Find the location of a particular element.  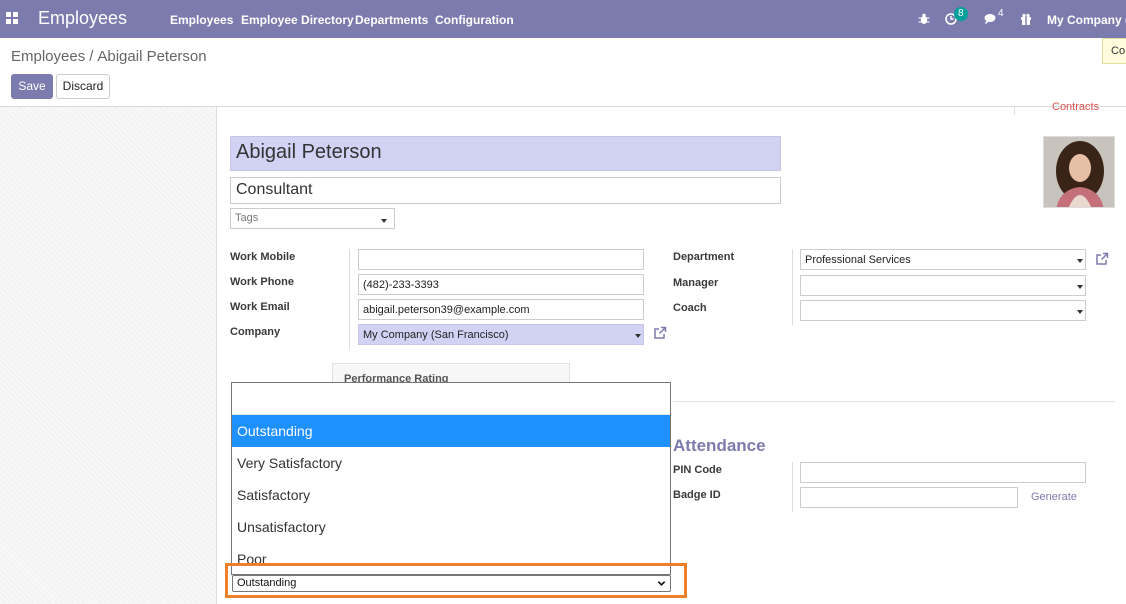

stat-button-separator is located at coordinates (1014, 111).